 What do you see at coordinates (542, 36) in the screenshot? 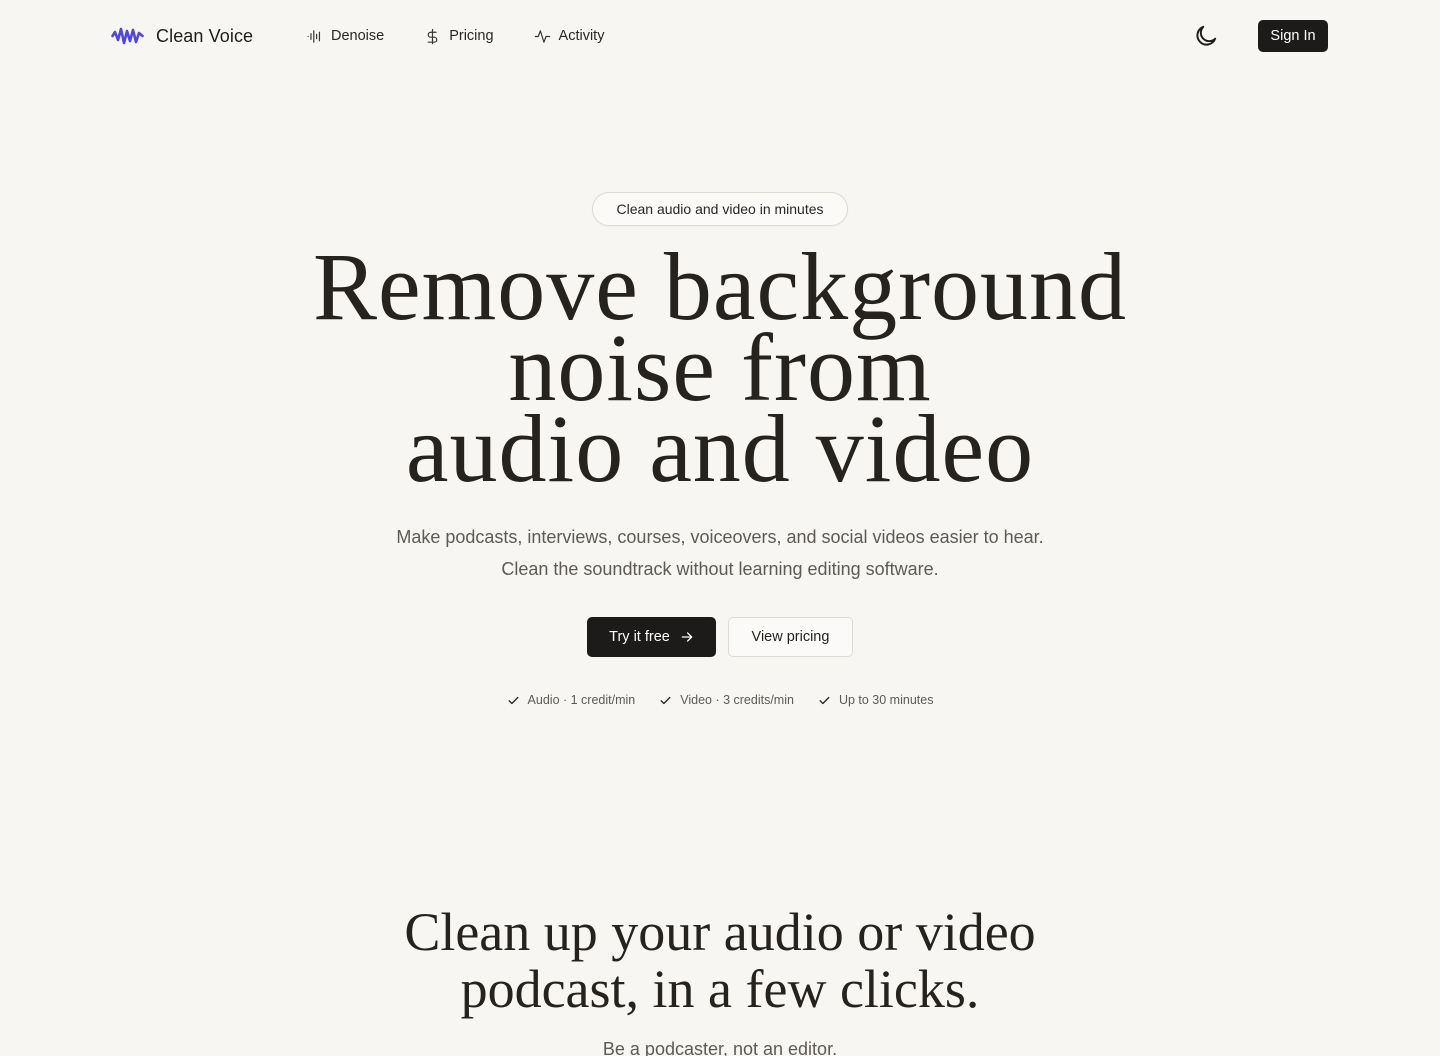
I see `activity-pulse-icon` at bounding box center [542, 36].